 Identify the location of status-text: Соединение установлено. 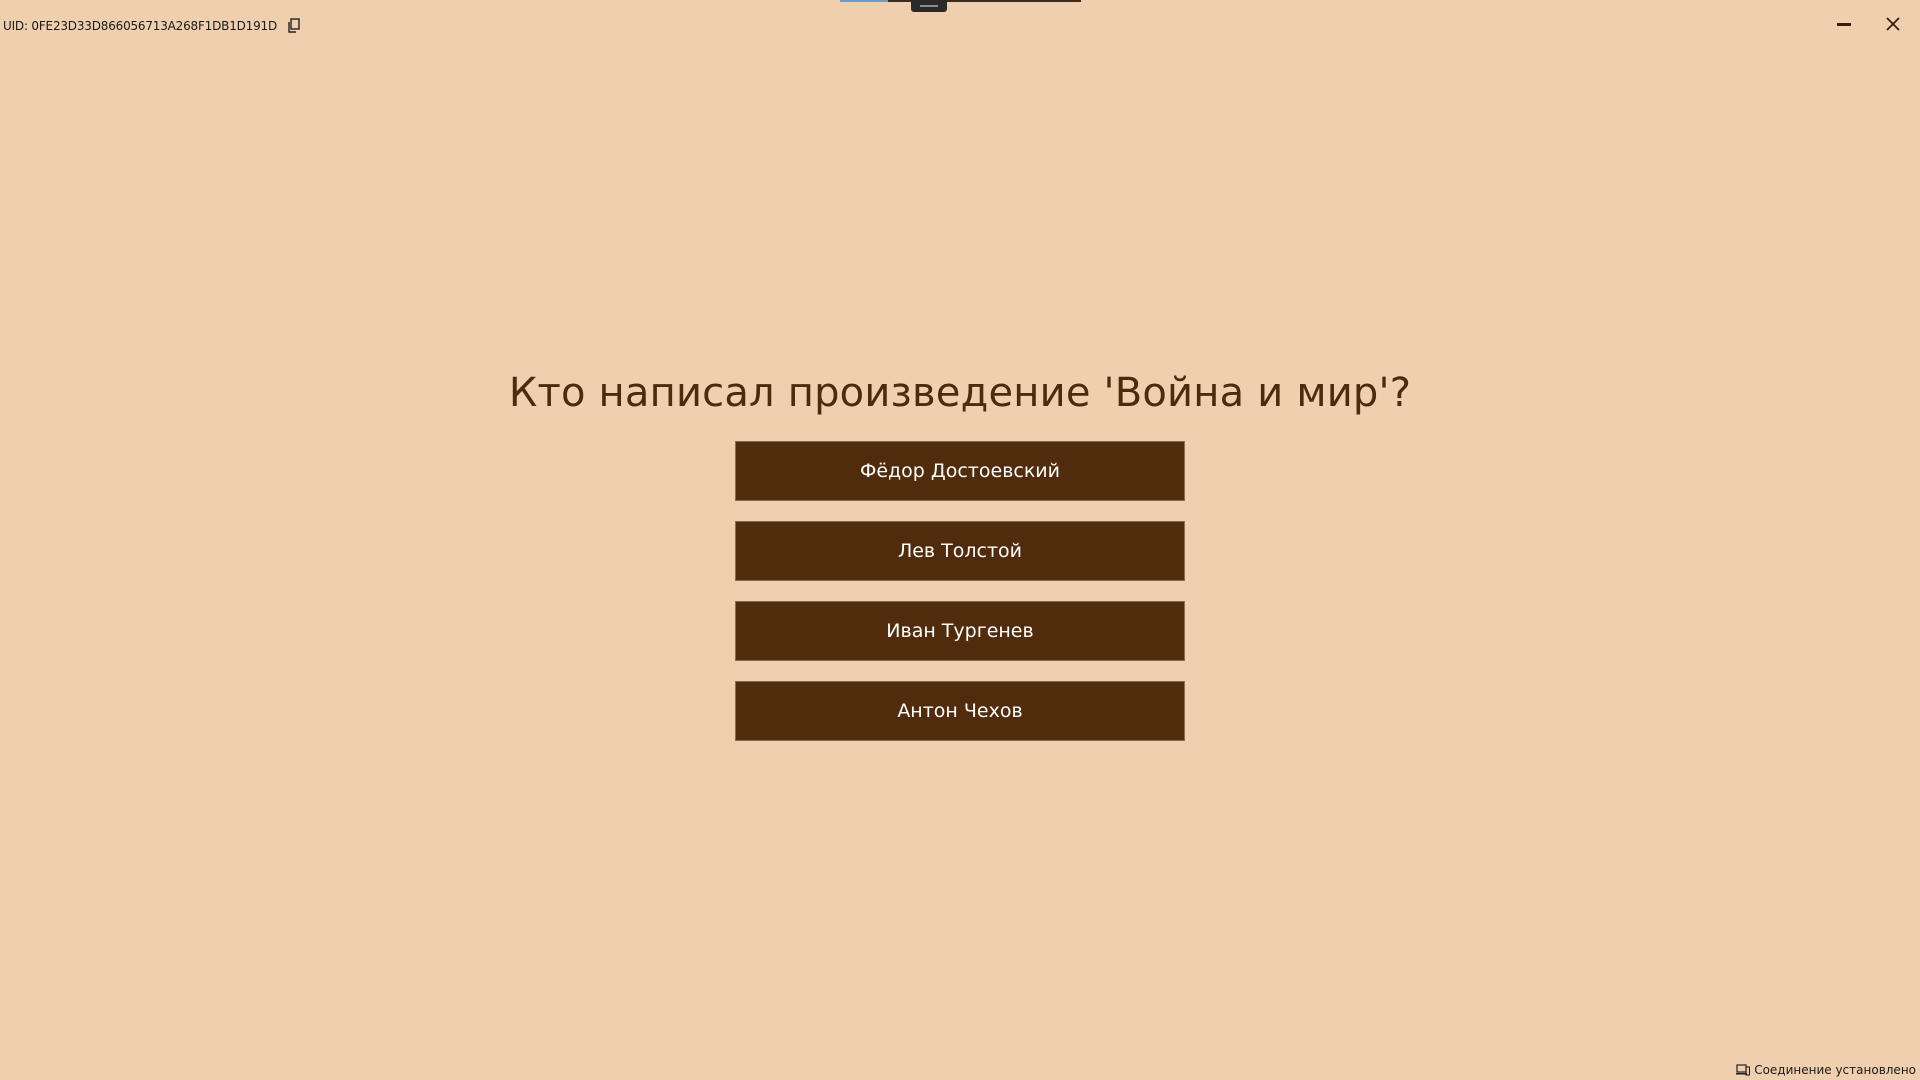
(1835, 1070).